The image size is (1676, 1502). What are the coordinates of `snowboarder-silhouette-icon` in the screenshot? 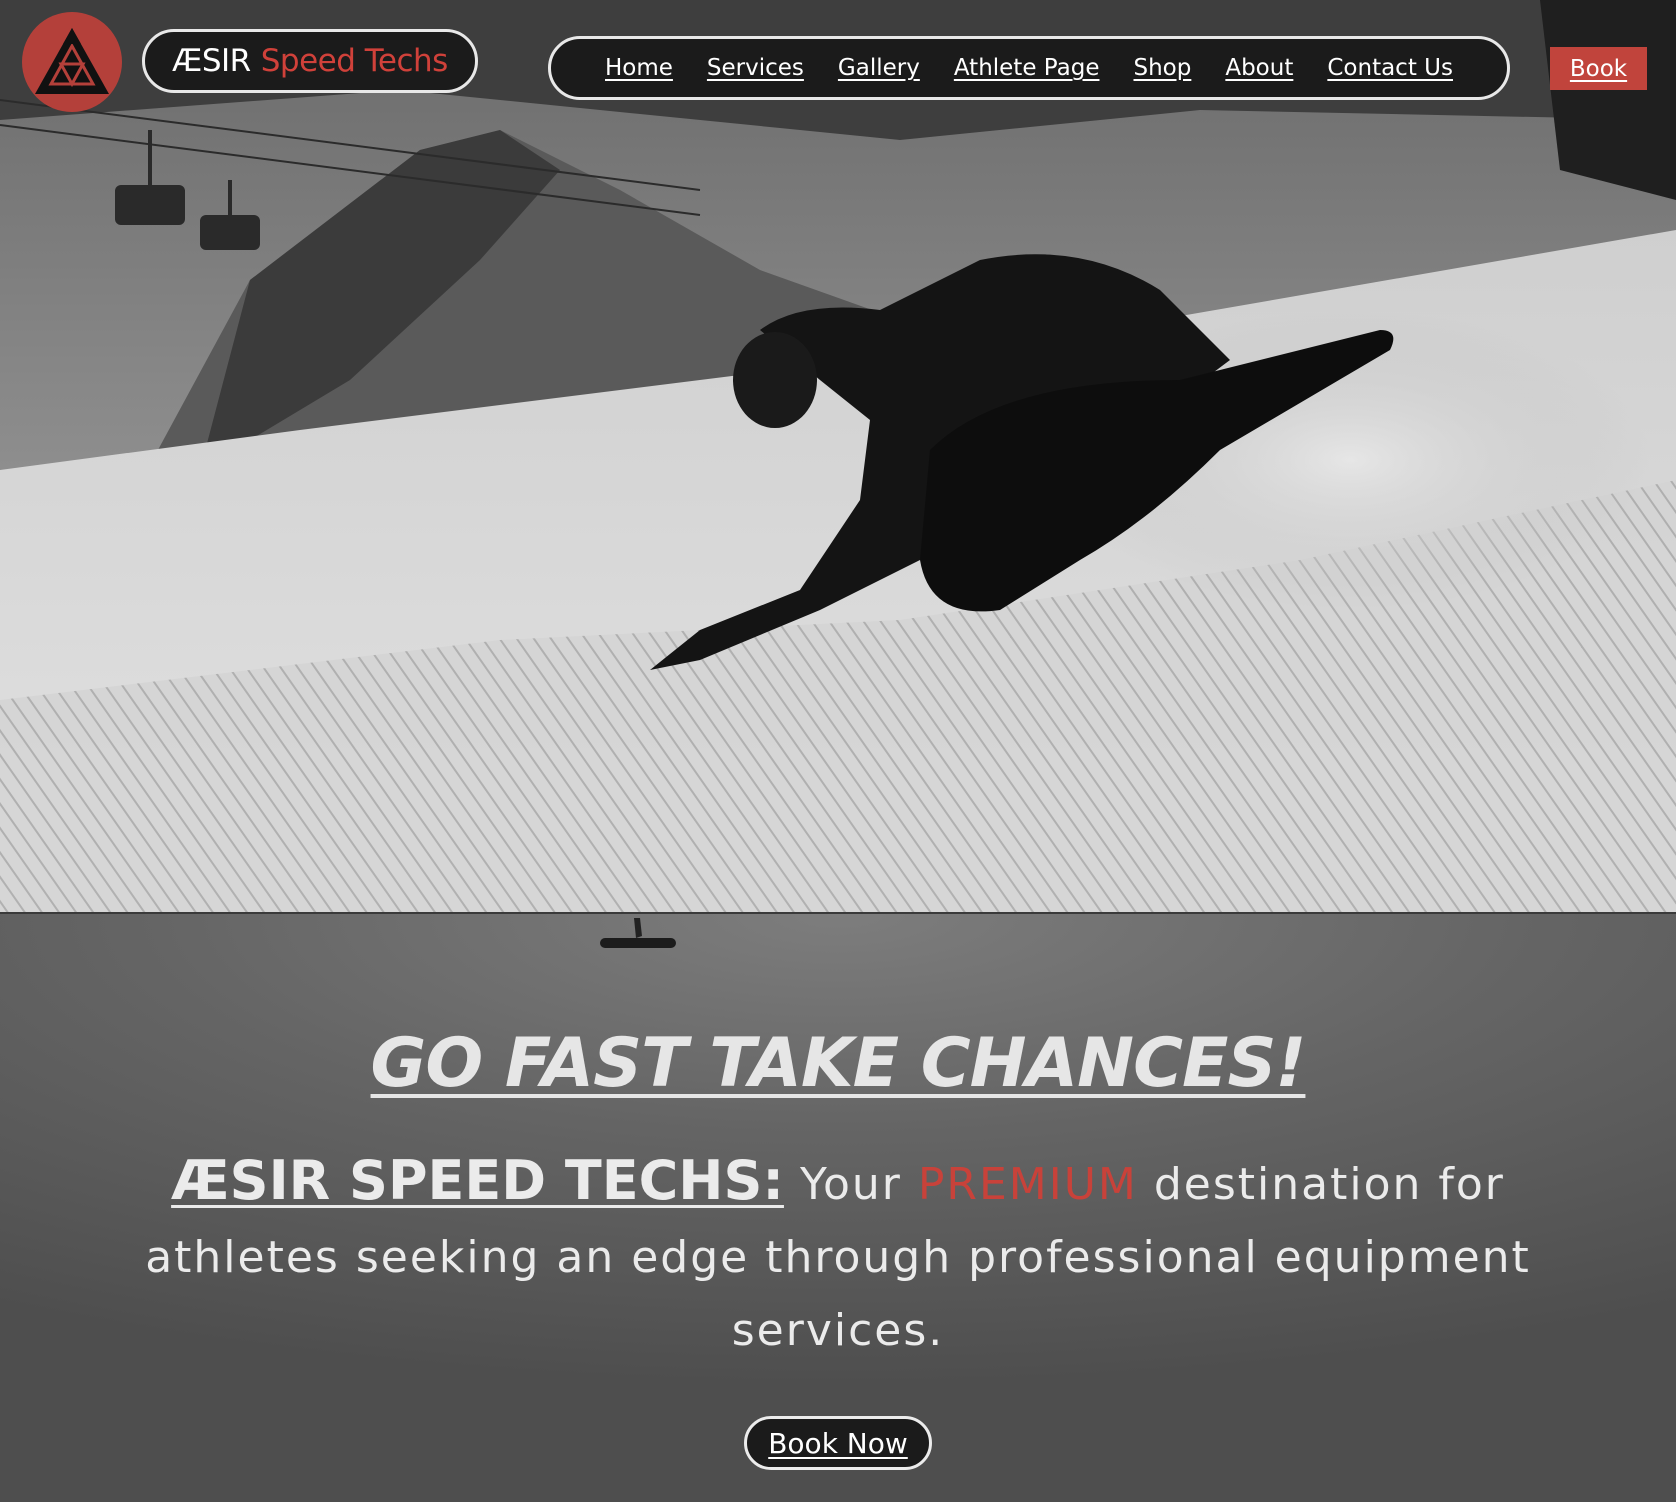 It's located at (638, 933).